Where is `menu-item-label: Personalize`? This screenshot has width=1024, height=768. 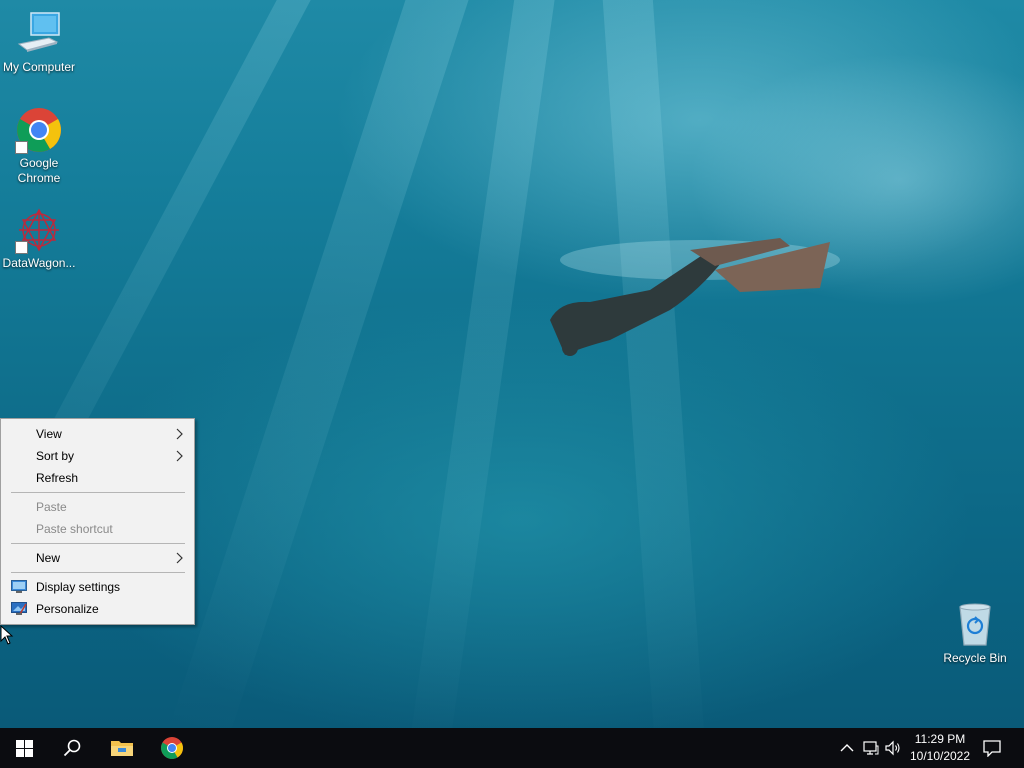 menu-item-label: Personalize is located at coordinates (67, 609).